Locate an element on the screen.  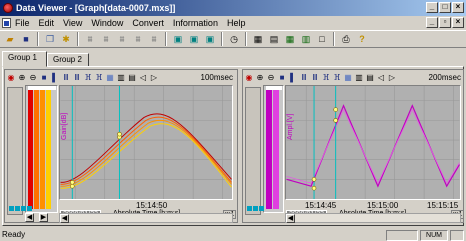
menu-file: File is located at coordinates (22, 23).